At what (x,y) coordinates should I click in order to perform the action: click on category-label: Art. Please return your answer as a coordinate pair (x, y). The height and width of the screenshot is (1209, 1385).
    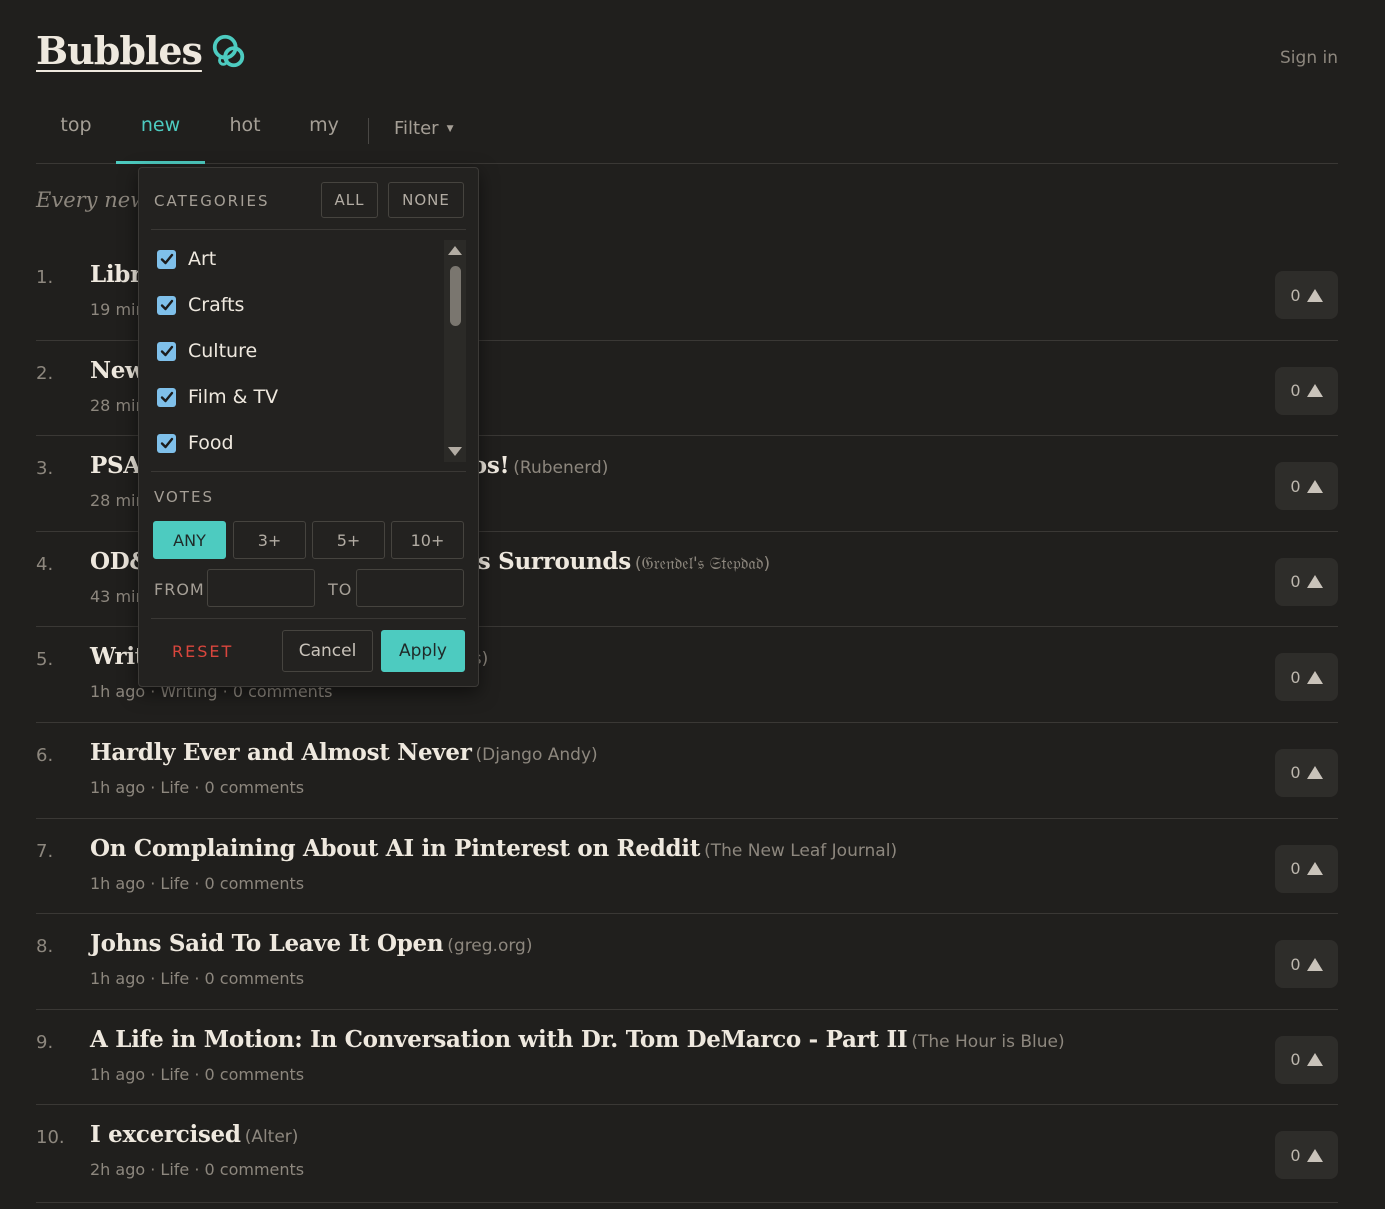
    Looking at the image, I should click on (202, 259).